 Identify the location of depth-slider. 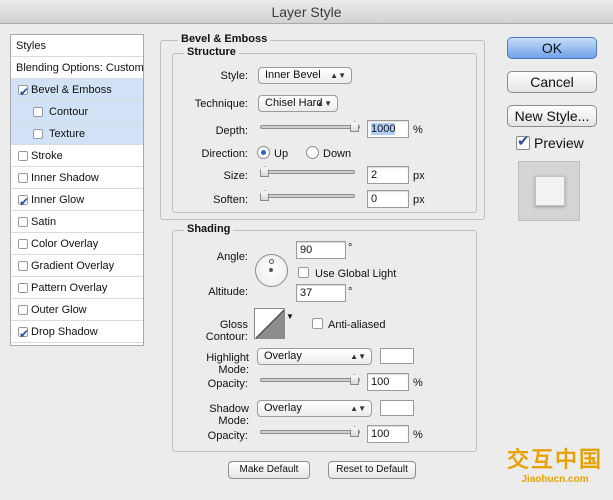
(310, 126).